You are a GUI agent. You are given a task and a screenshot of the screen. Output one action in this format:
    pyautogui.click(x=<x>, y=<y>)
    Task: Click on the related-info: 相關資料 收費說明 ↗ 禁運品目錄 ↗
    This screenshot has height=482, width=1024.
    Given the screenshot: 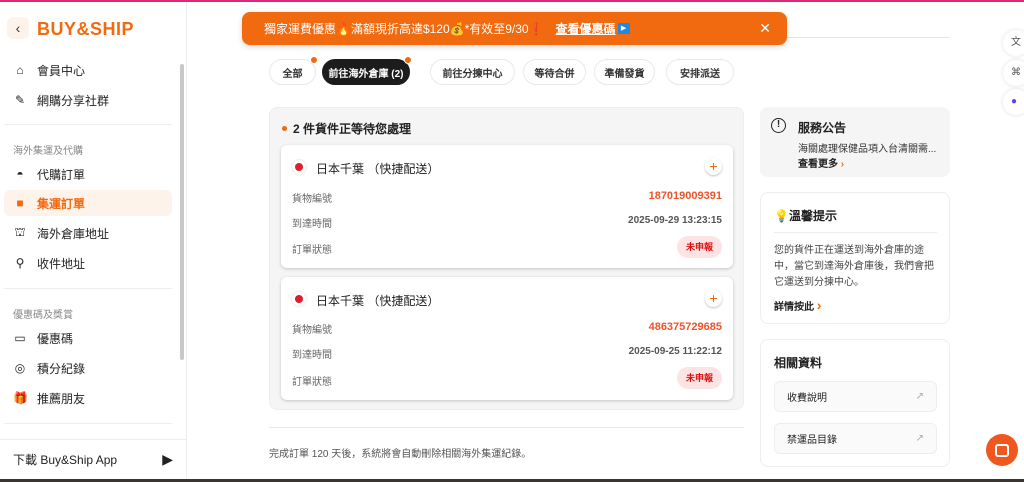 What is the action you would take?
    pyautogui.click(x=855, y=403)
    